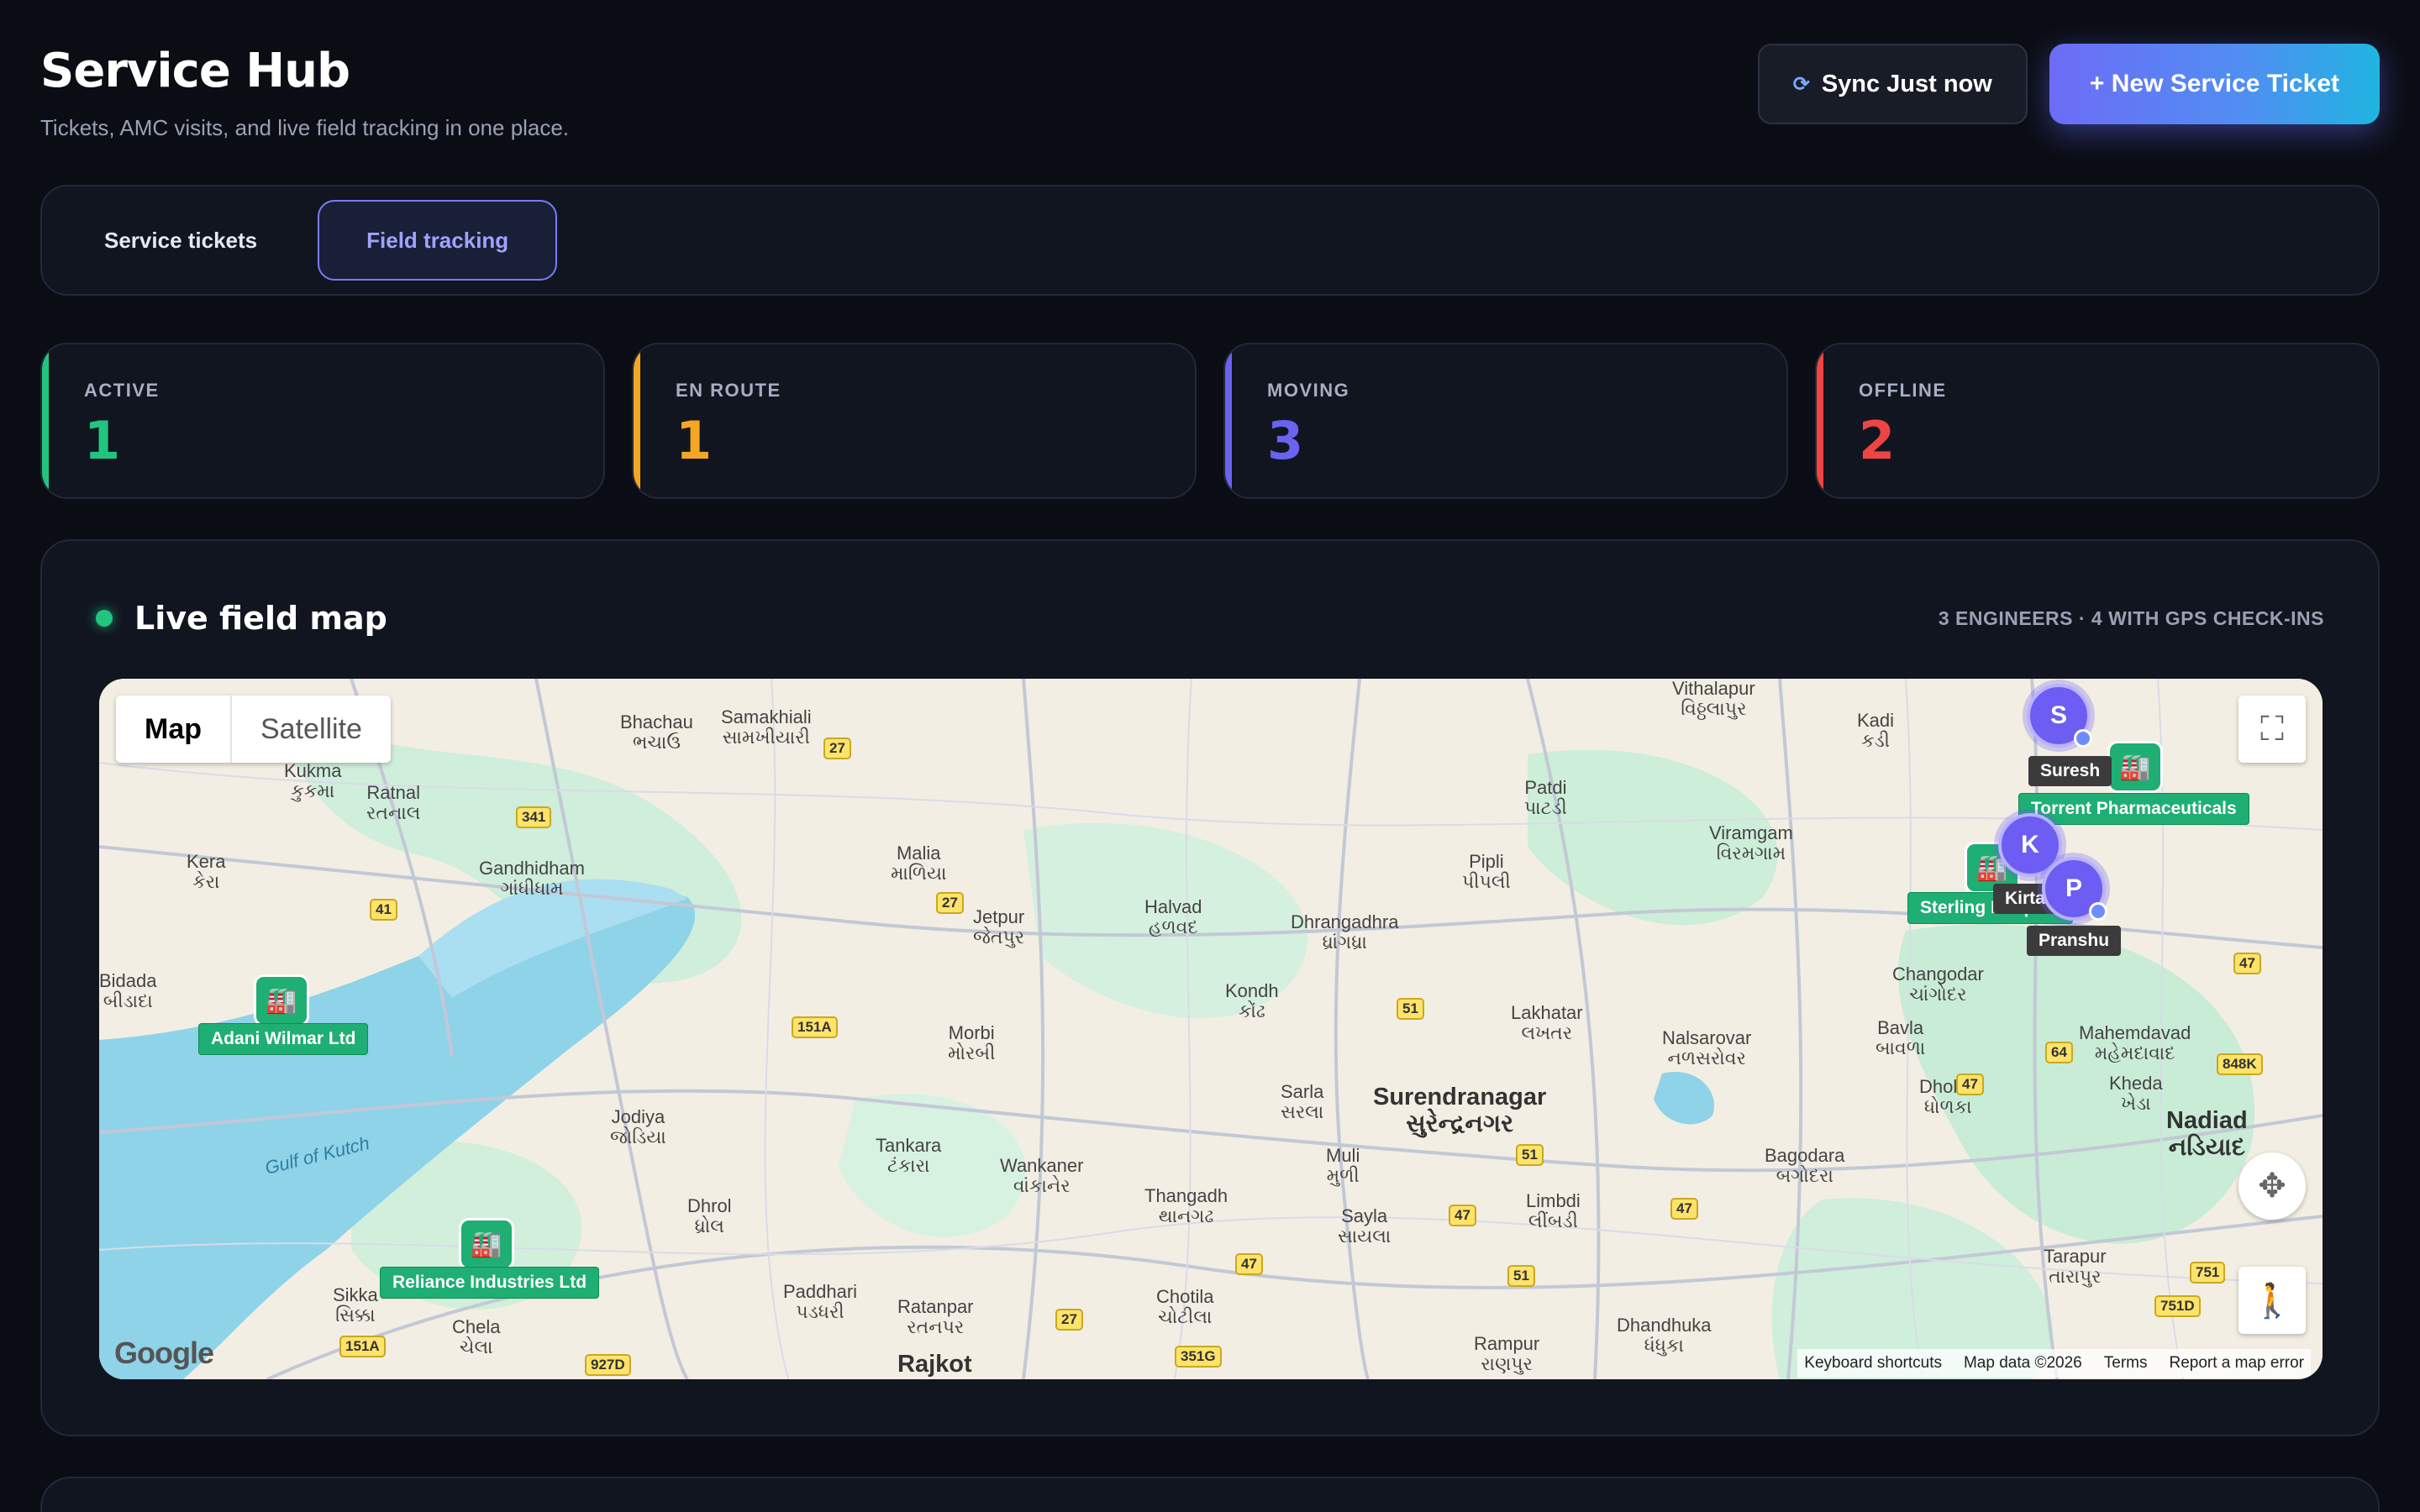 The image size is (2420, 1512). What do you see at coordinates (1173, 916) in the screenshot?
I see `place-label: Halvad હળવદ` at bounding box center [1173, 916].